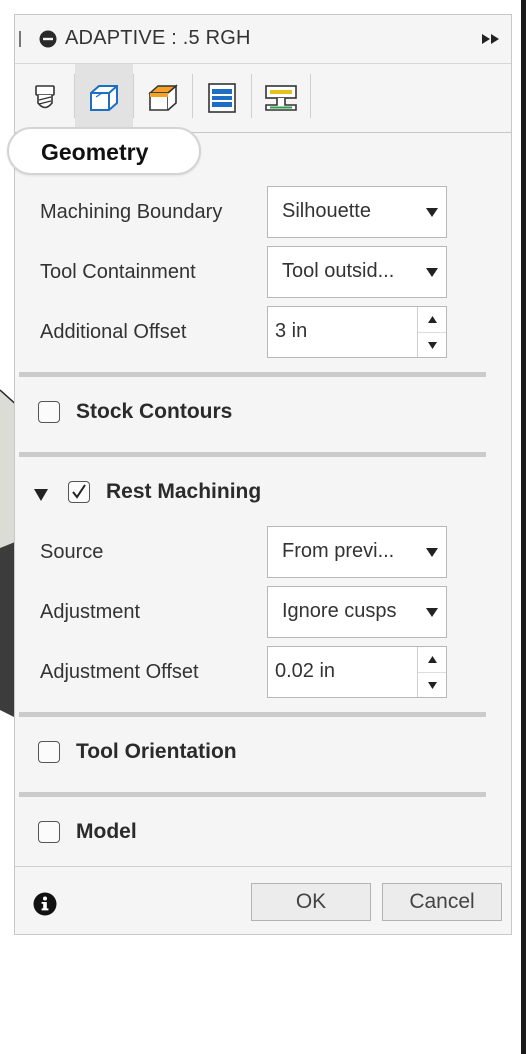 The width and height of the screenshot is (526, 1054). What do you see at coordinates (357, 672) in the screenshot?
I see `adjustment-offset-field: 0.02 in` at bounding box center [357, 672].